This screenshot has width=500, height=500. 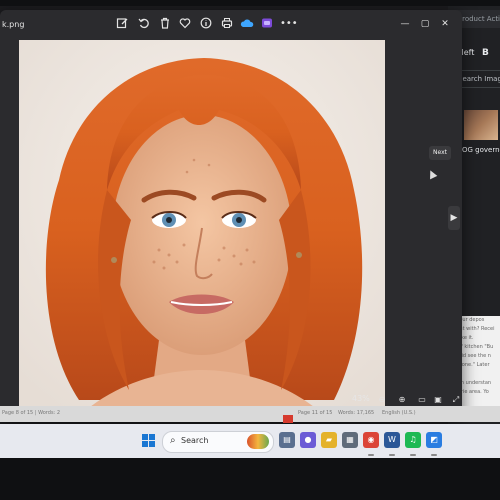 I want to click on filmstrip-icon: ▣, so click(x=438, y=400).